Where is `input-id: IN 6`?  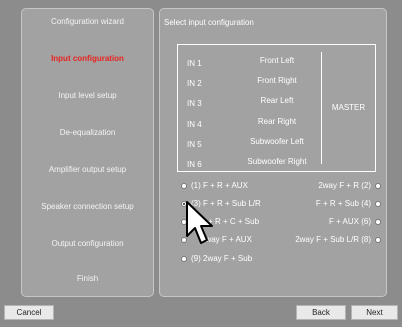 input-id: IN 6 is located at coordinates (194, 164).